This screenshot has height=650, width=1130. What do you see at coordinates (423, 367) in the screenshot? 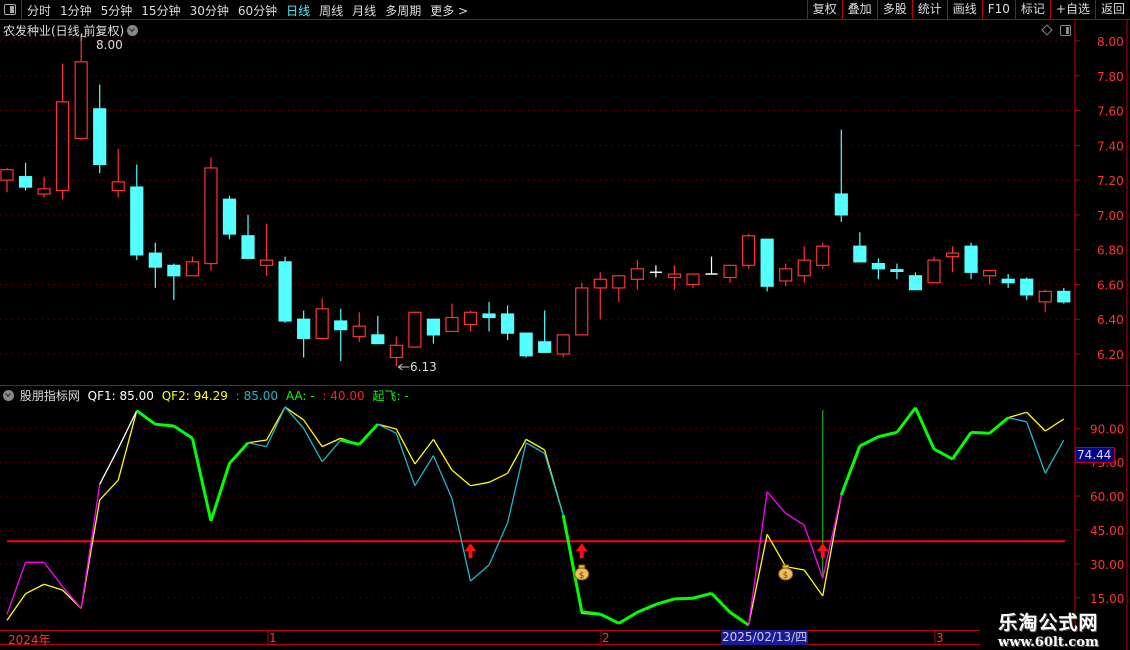
I see `low-price-label: 6.13` at bounding box center [423, 367].